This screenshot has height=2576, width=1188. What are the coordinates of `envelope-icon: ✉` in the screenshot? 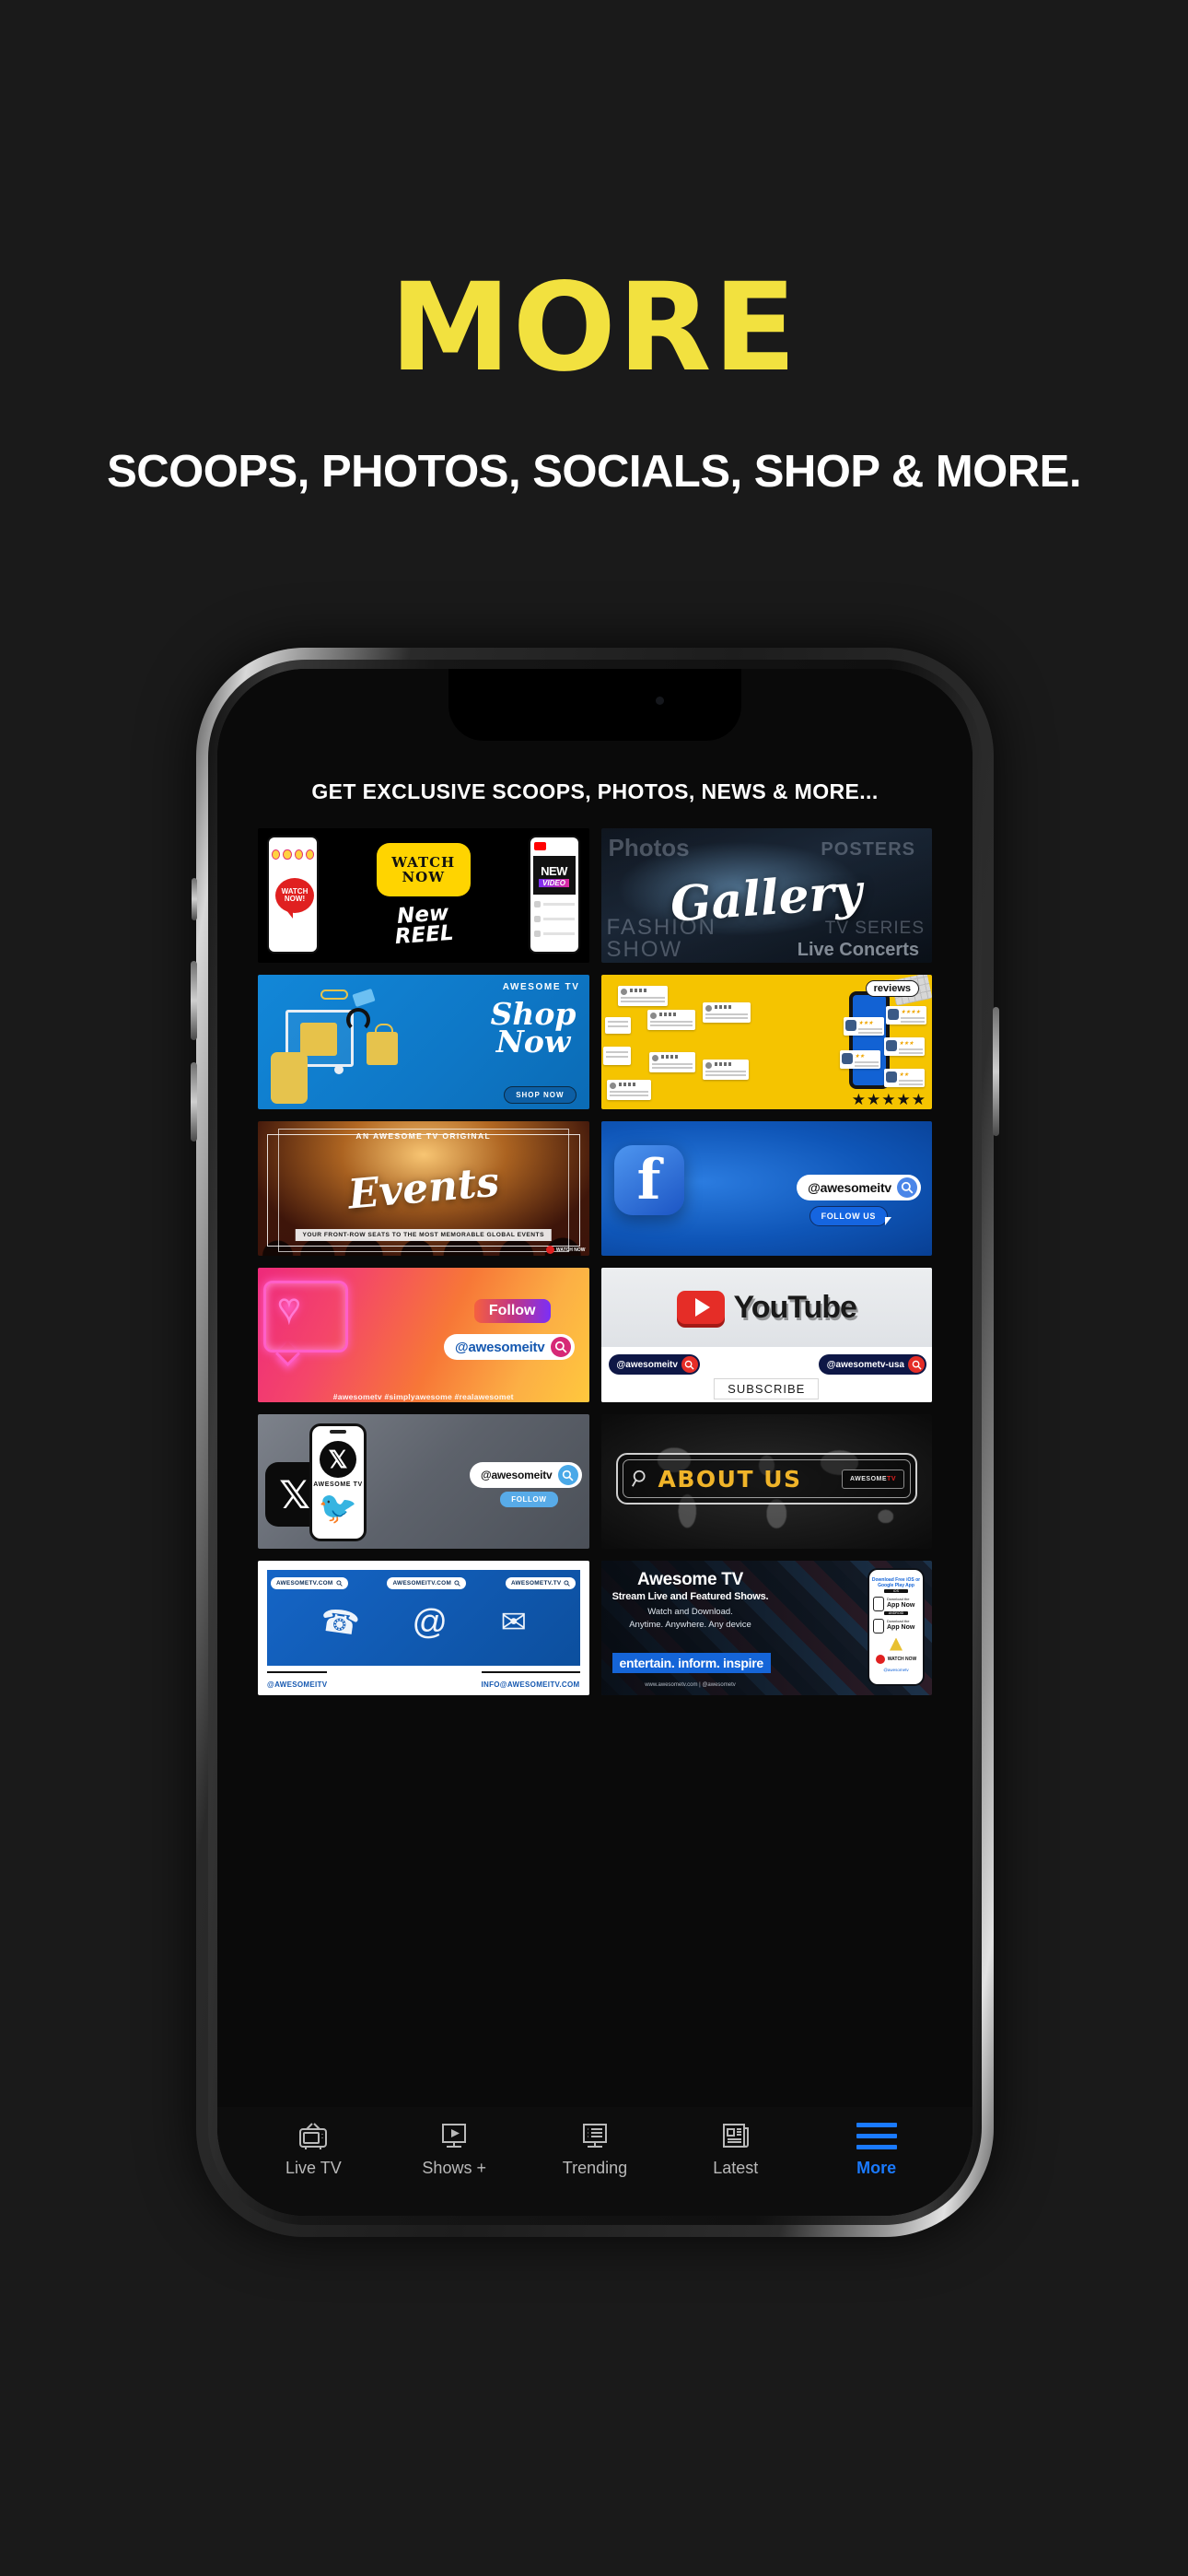 It's located at (513, 1622).